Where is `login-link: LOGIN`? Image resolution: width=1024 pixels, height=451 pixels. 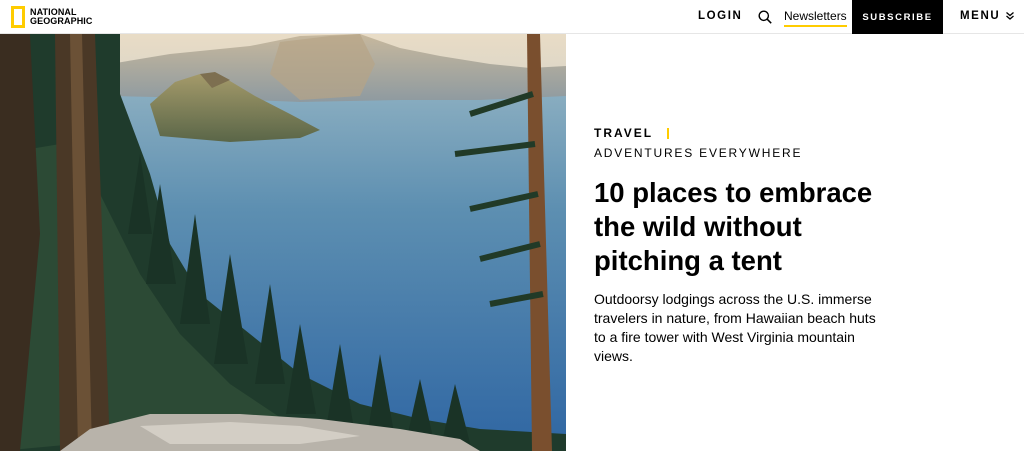
login-link: LOGIN is located at coordinates (720, 16).